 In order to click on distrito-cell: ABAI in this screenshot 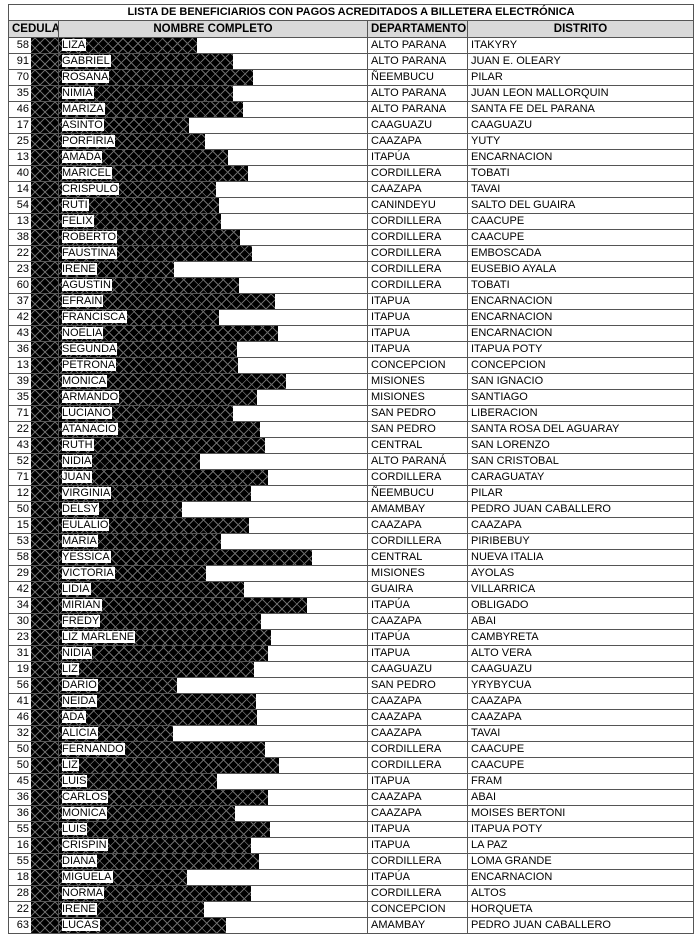, I will do `click(580, 797)`.